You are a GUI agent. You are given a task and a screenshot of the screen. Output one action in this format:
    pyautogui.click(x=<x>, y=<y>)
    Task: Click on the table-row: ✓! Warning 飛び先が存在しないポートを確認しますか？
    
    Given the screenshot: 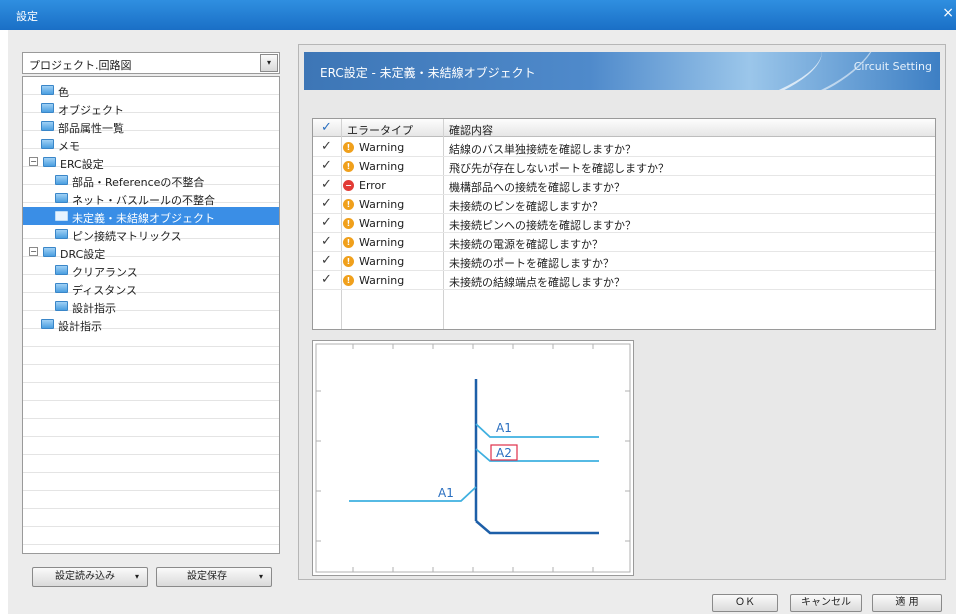 What is the action you would take?
    pyautogui.click(x=624, y=166)
    